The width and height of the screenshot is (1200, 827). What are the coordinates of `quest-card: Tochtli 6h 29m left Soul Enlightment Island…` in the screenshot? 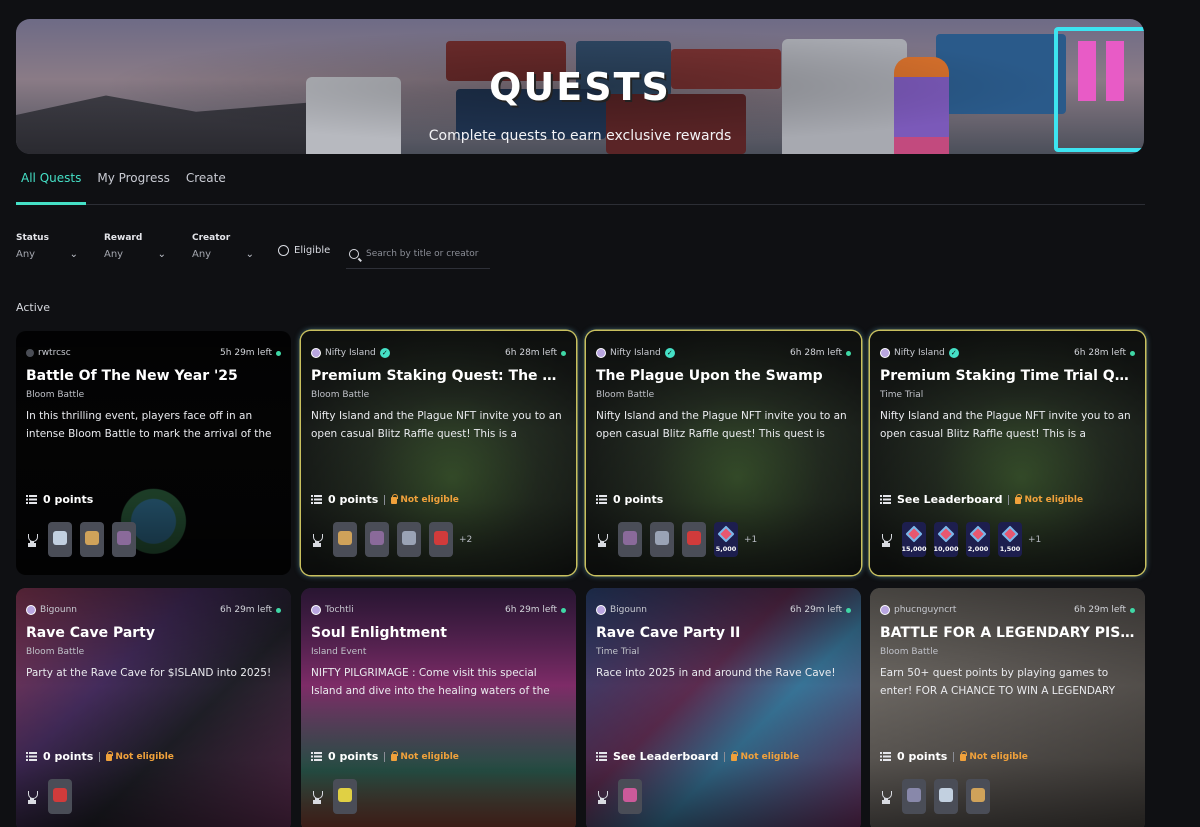 It's located at (438, 707).